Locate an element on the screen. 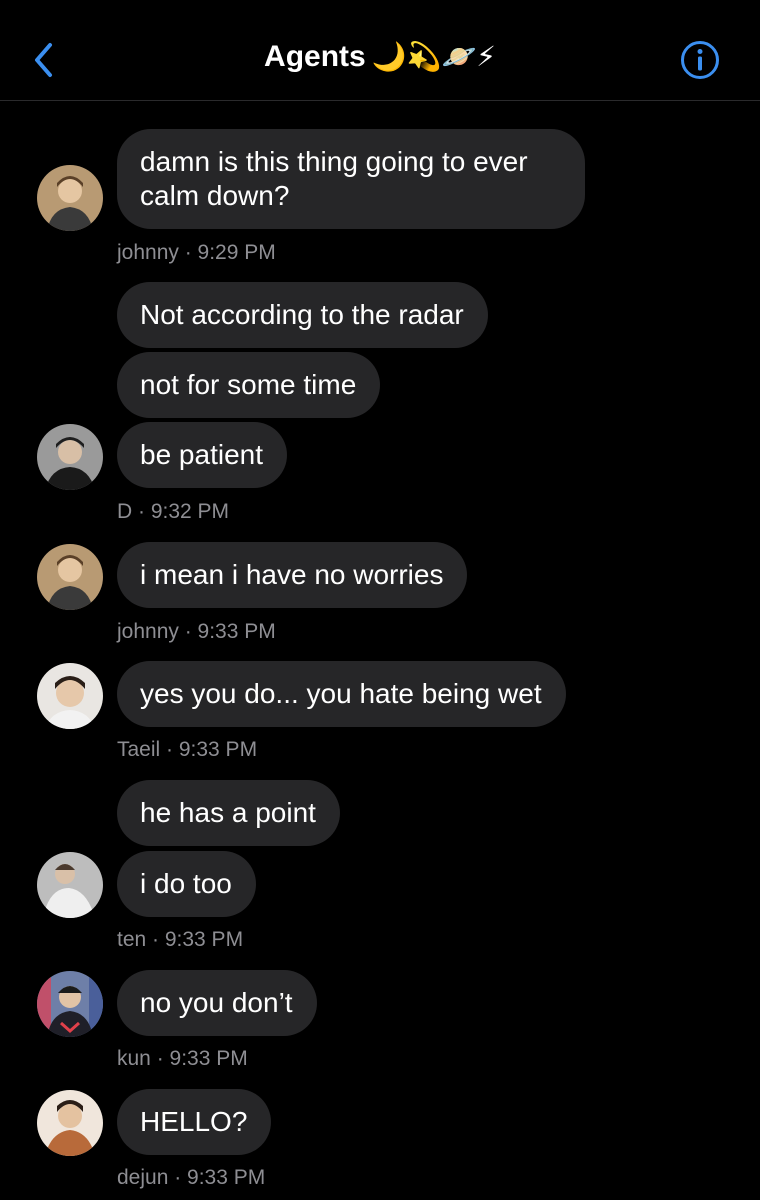 The width and height of the screenshot is (760, 1200). conversation-header: Agents 🌙💫🪐⚡ is located at coordinates (380, 50).